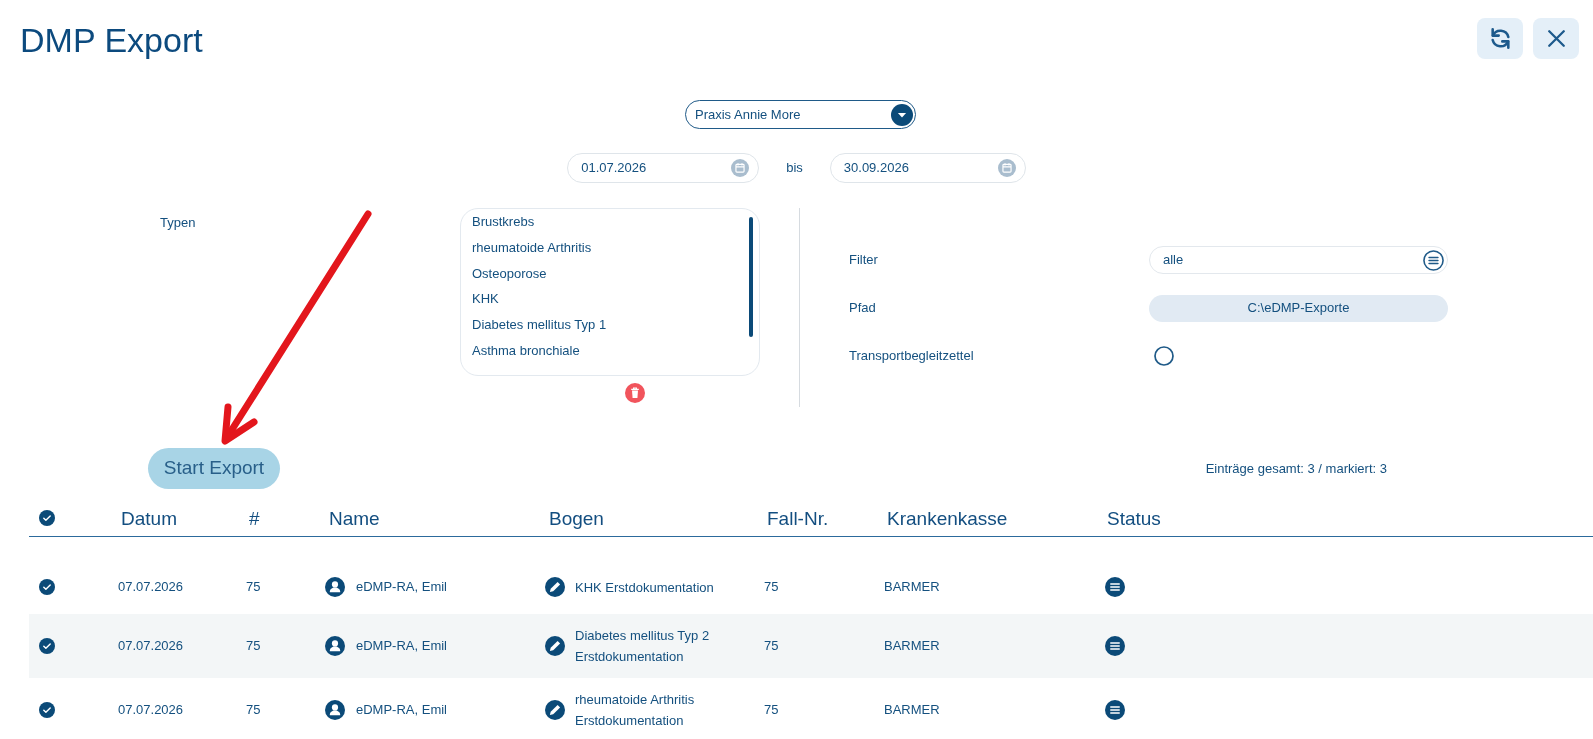  I want to click on type-list-item: rheumatoide Arthritis, so click(532, 247).